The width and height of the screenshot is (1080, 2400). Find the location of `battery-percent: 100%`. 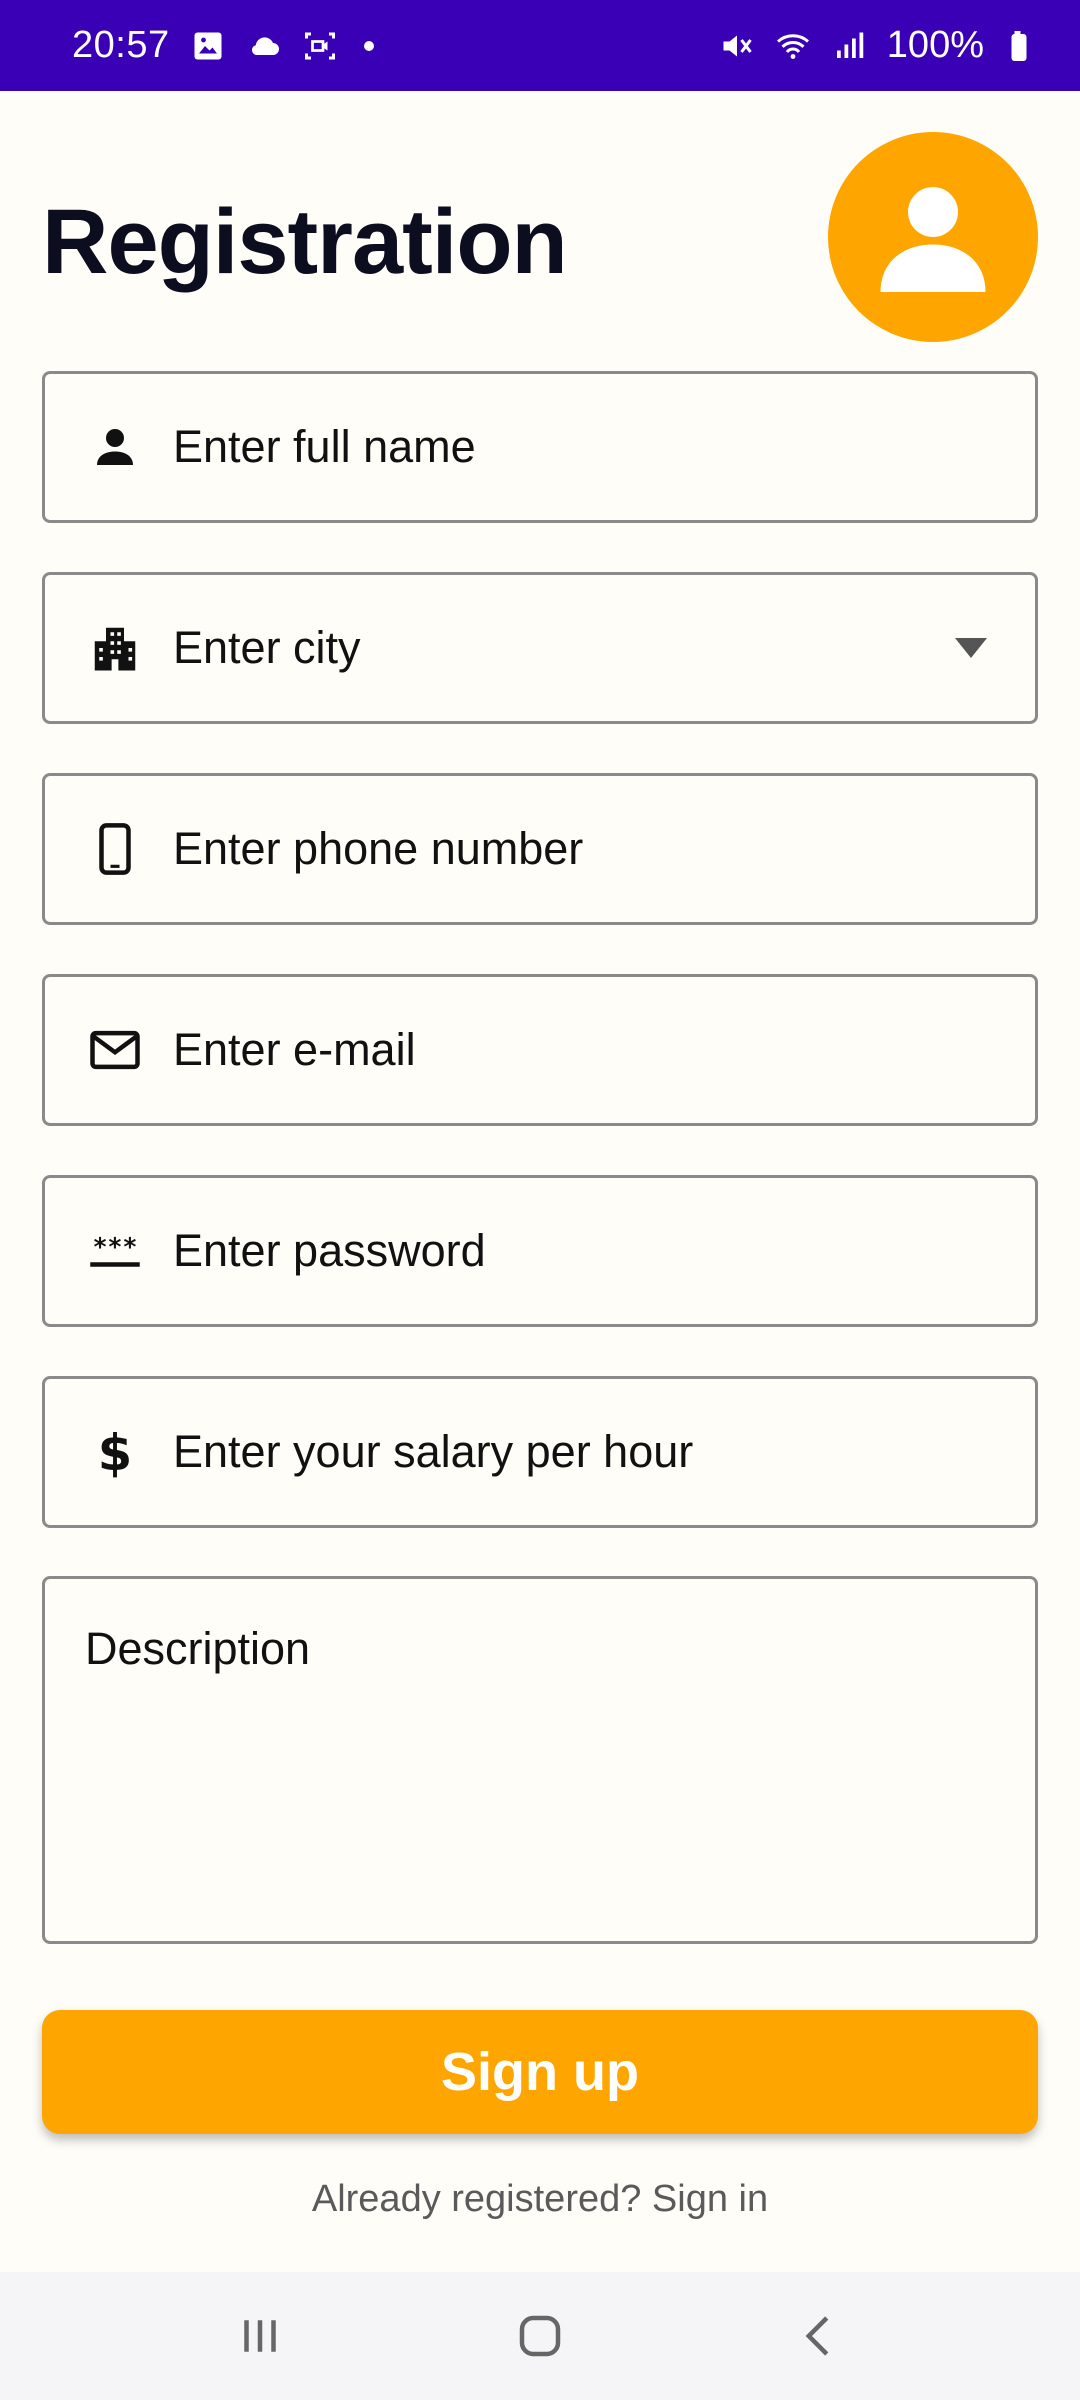

battery-percent: 100% is located at coordinates (935, 45).